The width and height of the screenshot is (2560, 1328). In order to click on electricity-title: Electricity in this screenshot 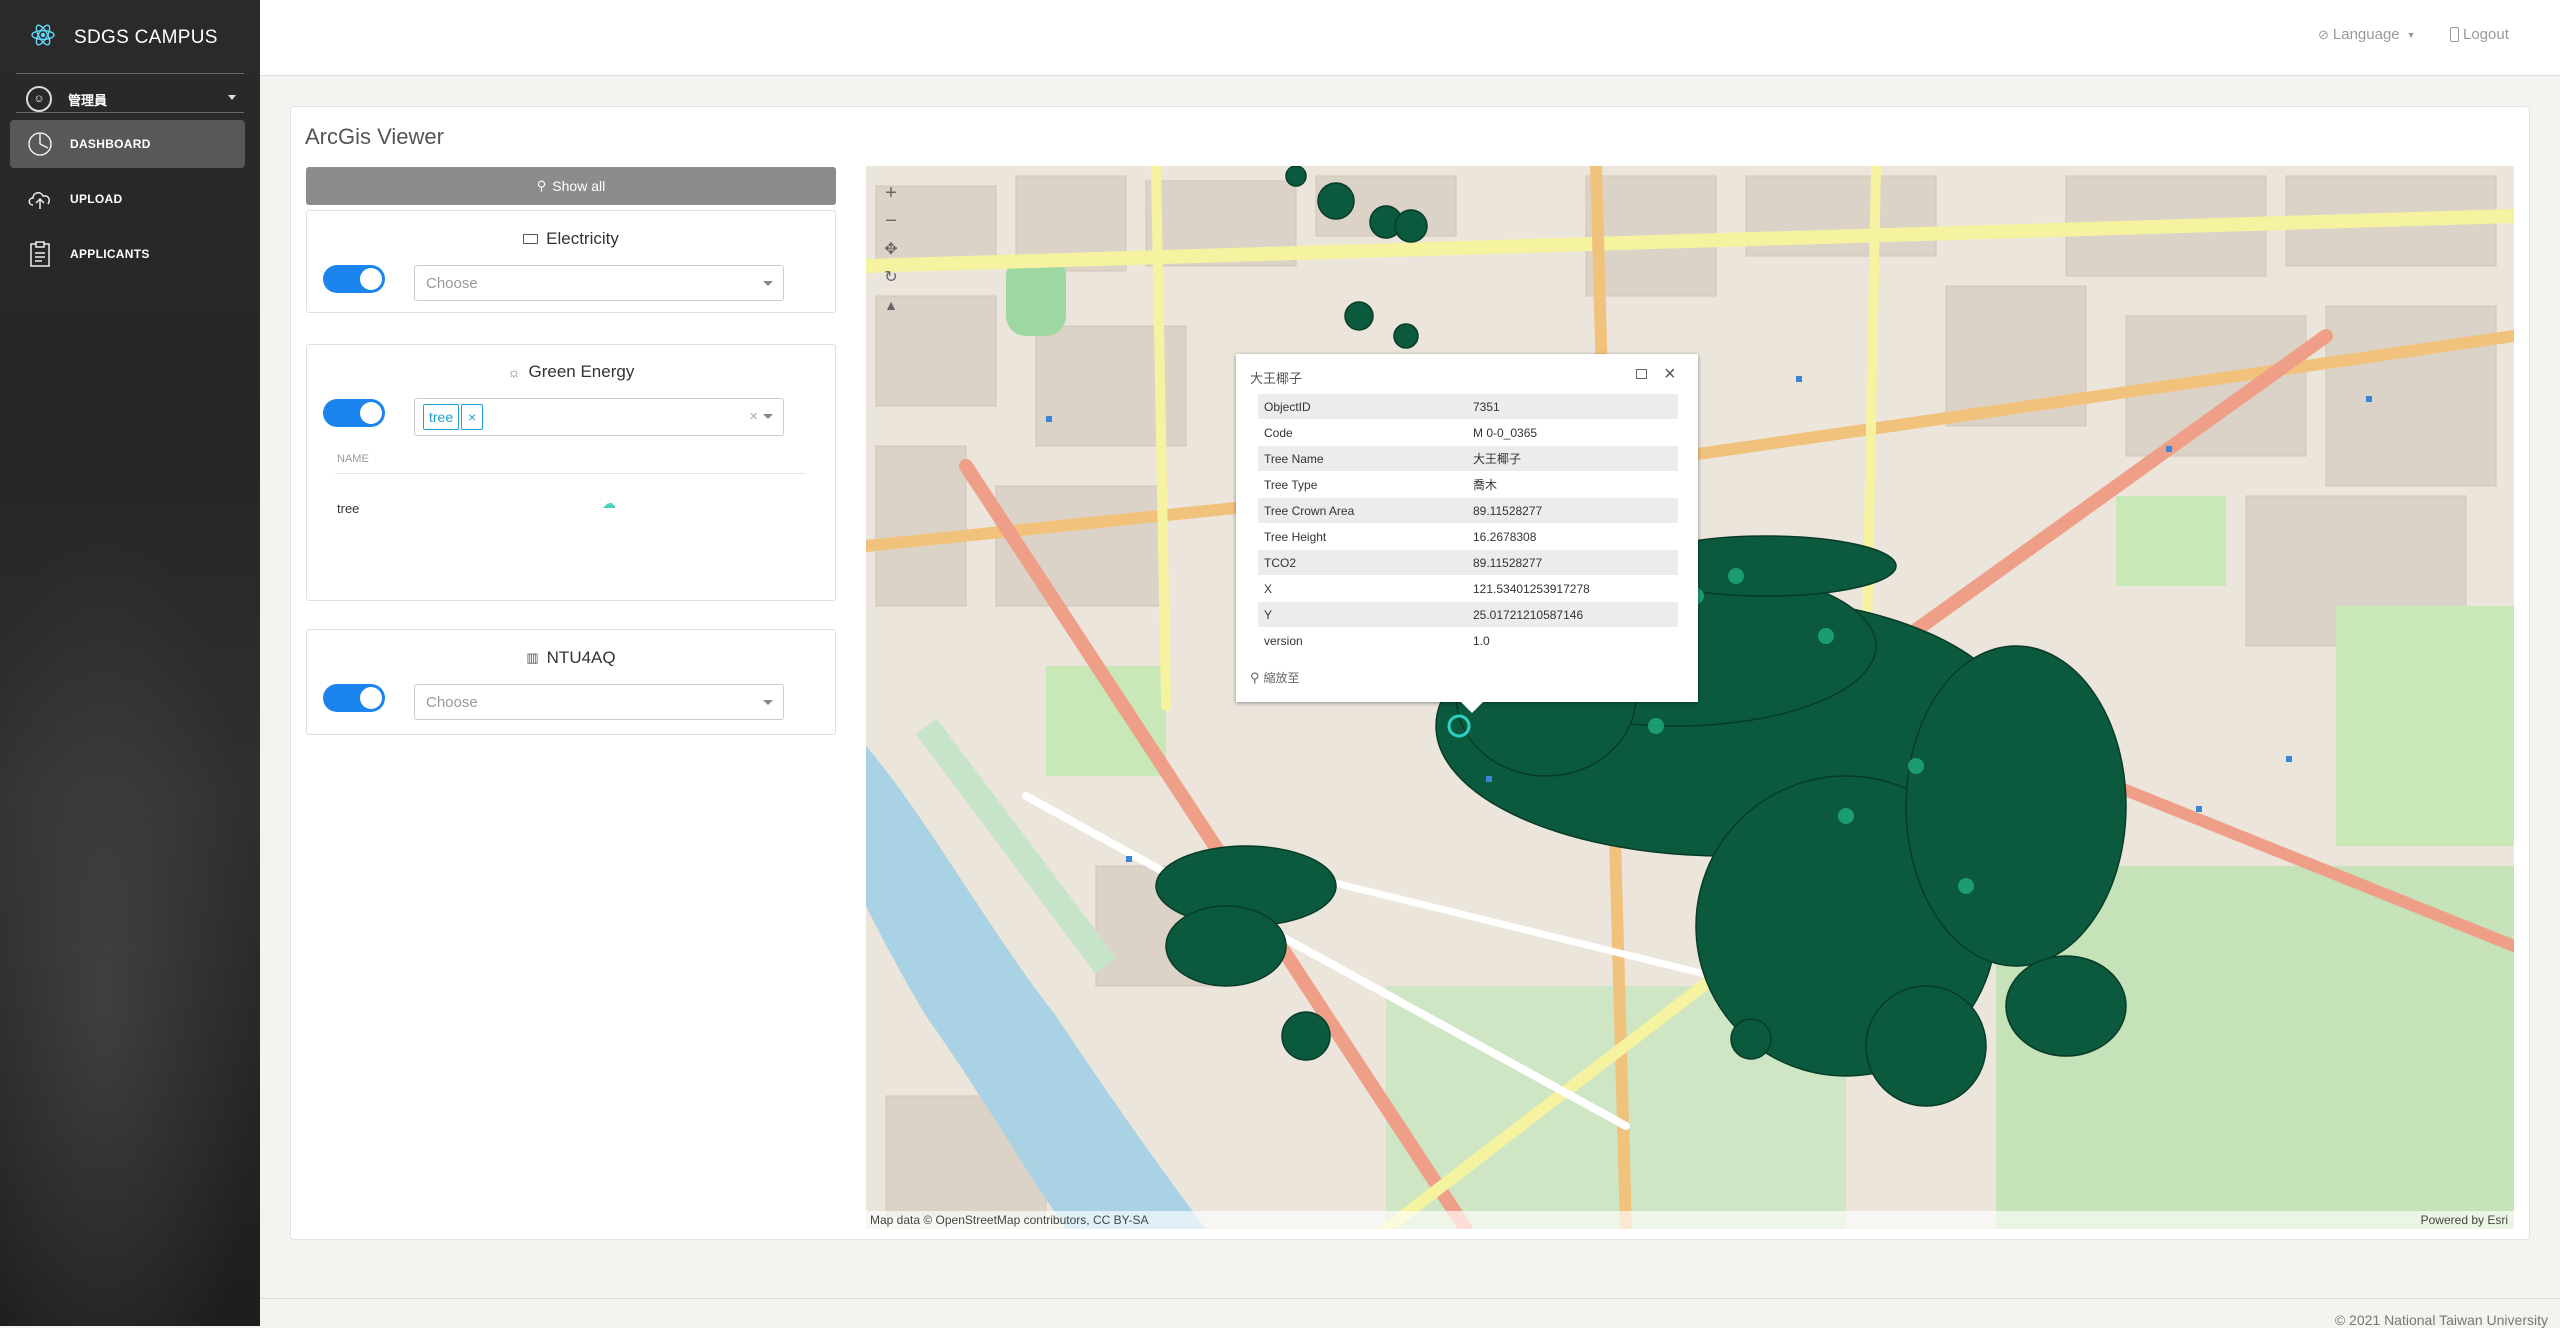, I will do `click(582, 238)`.